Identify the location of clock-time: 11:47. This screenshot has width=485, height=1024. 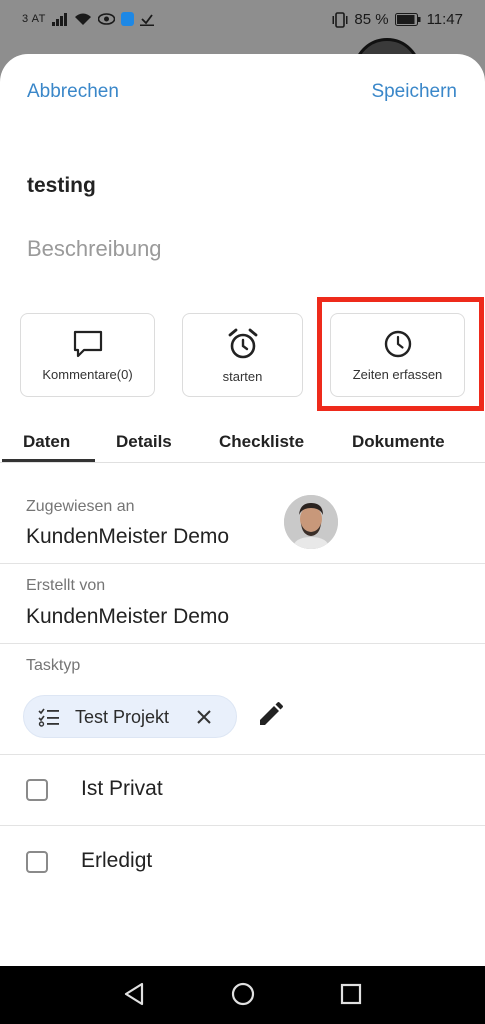
(444, 19).